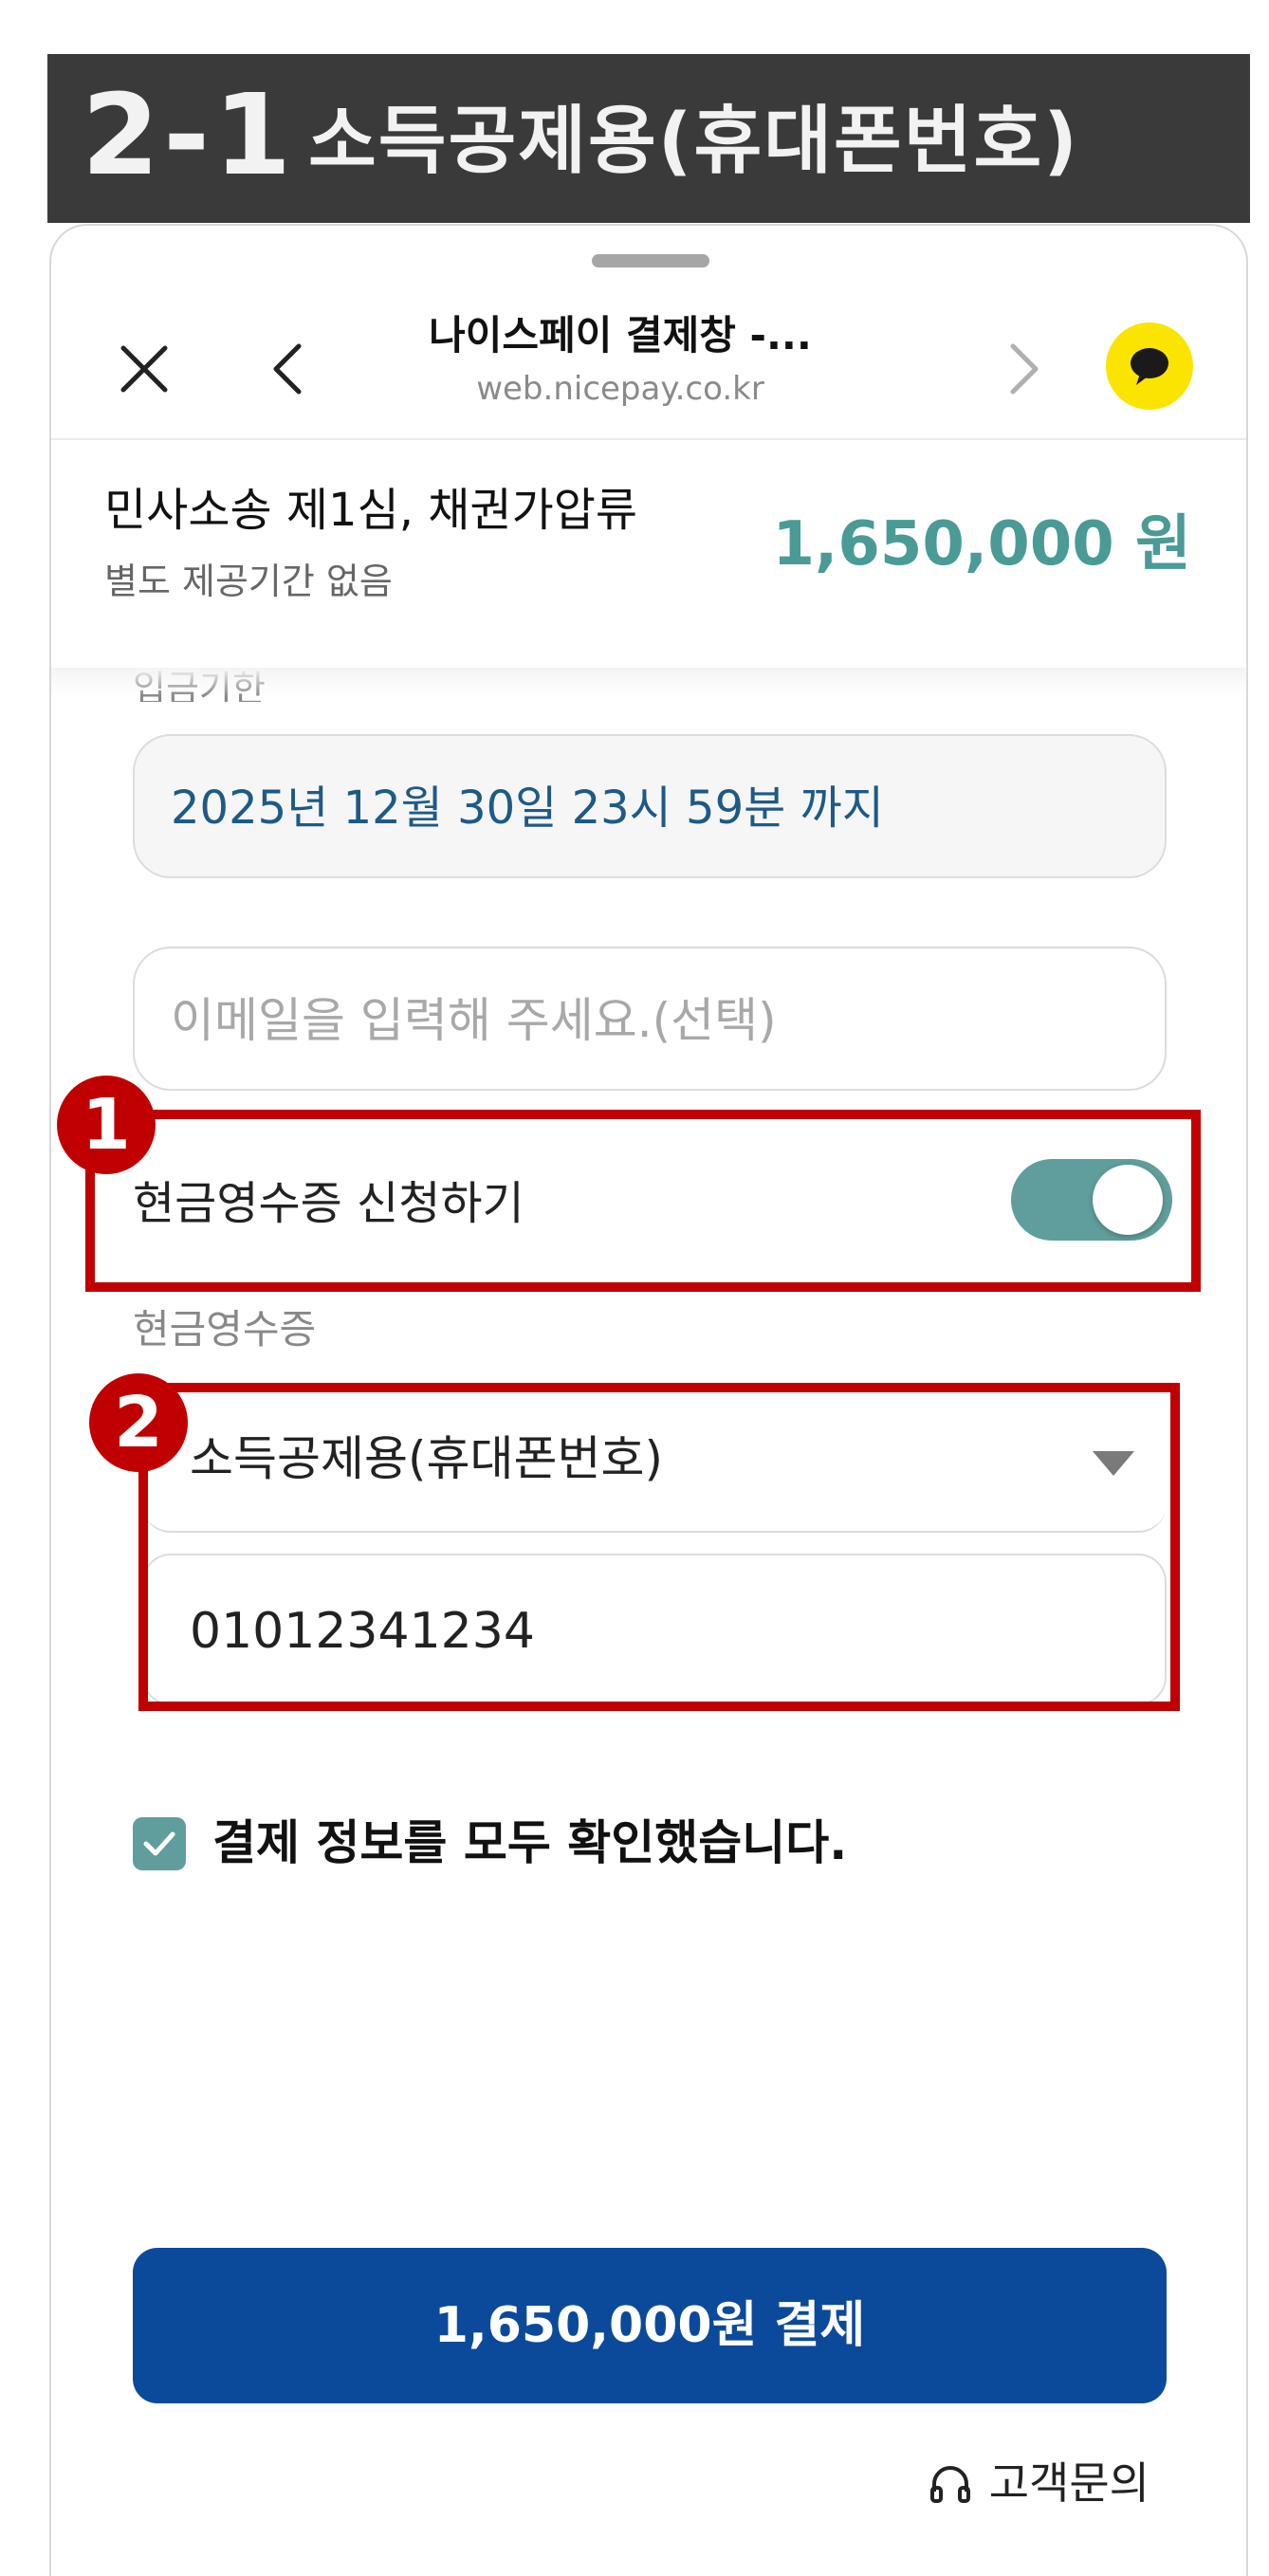  Describe the element at coordinates (645, 1021) in the screenshot. I see `email-input` at that location.